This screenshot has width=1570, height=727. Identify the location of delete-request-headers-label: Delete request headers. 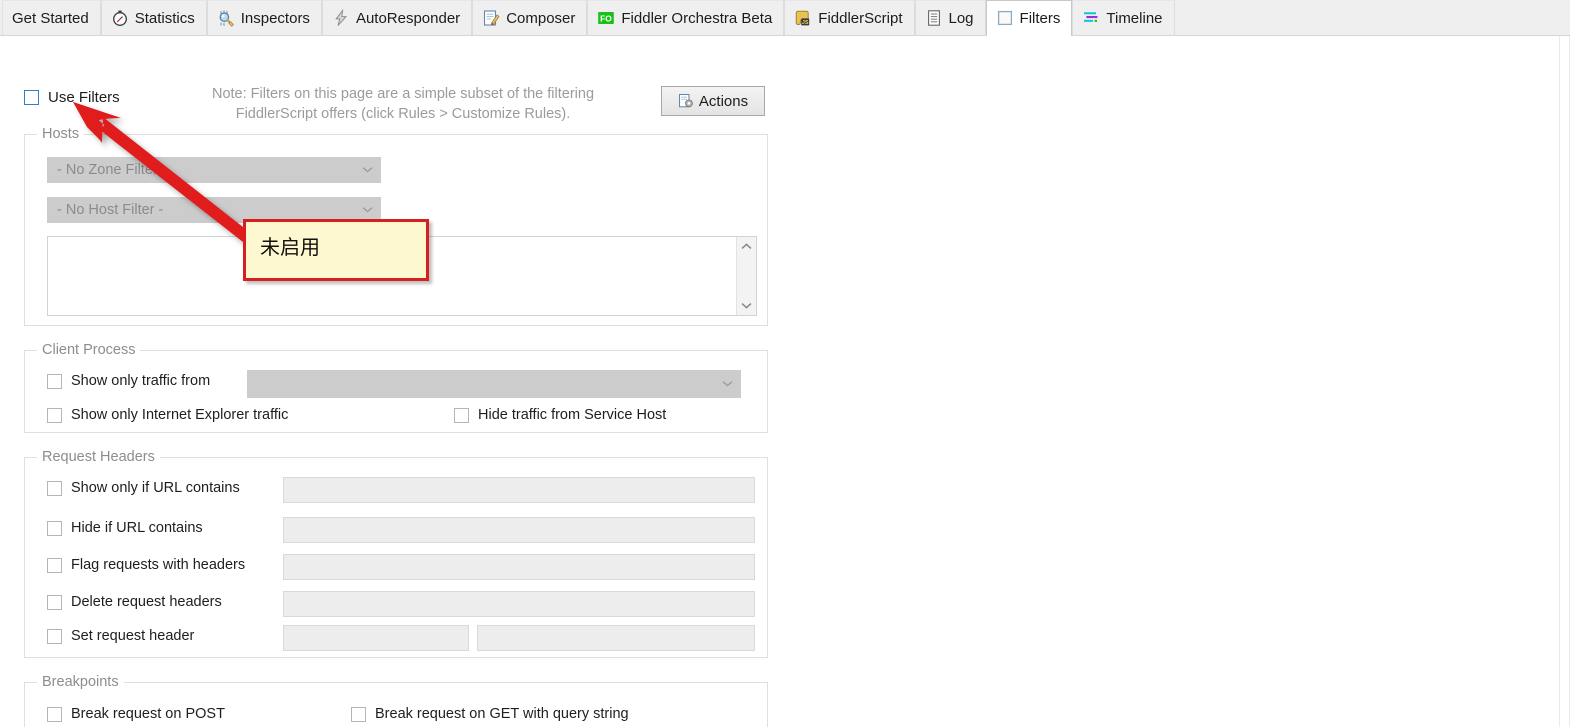
(146, 602).